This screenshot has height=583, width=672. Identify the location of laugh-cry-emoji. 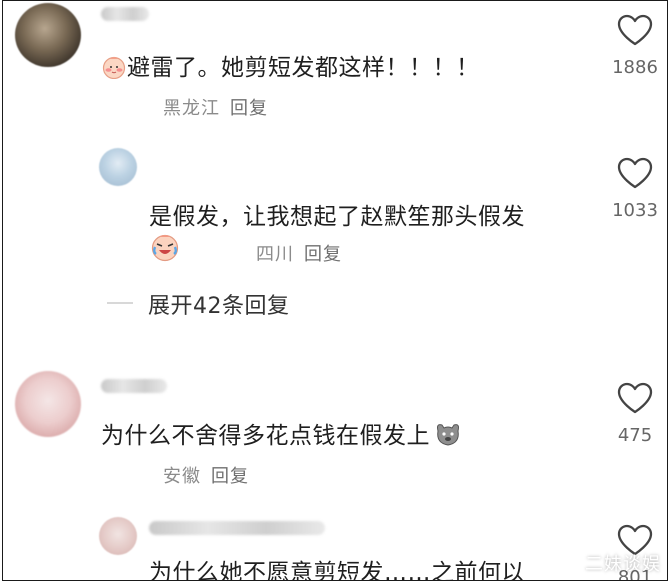
(165, 249).